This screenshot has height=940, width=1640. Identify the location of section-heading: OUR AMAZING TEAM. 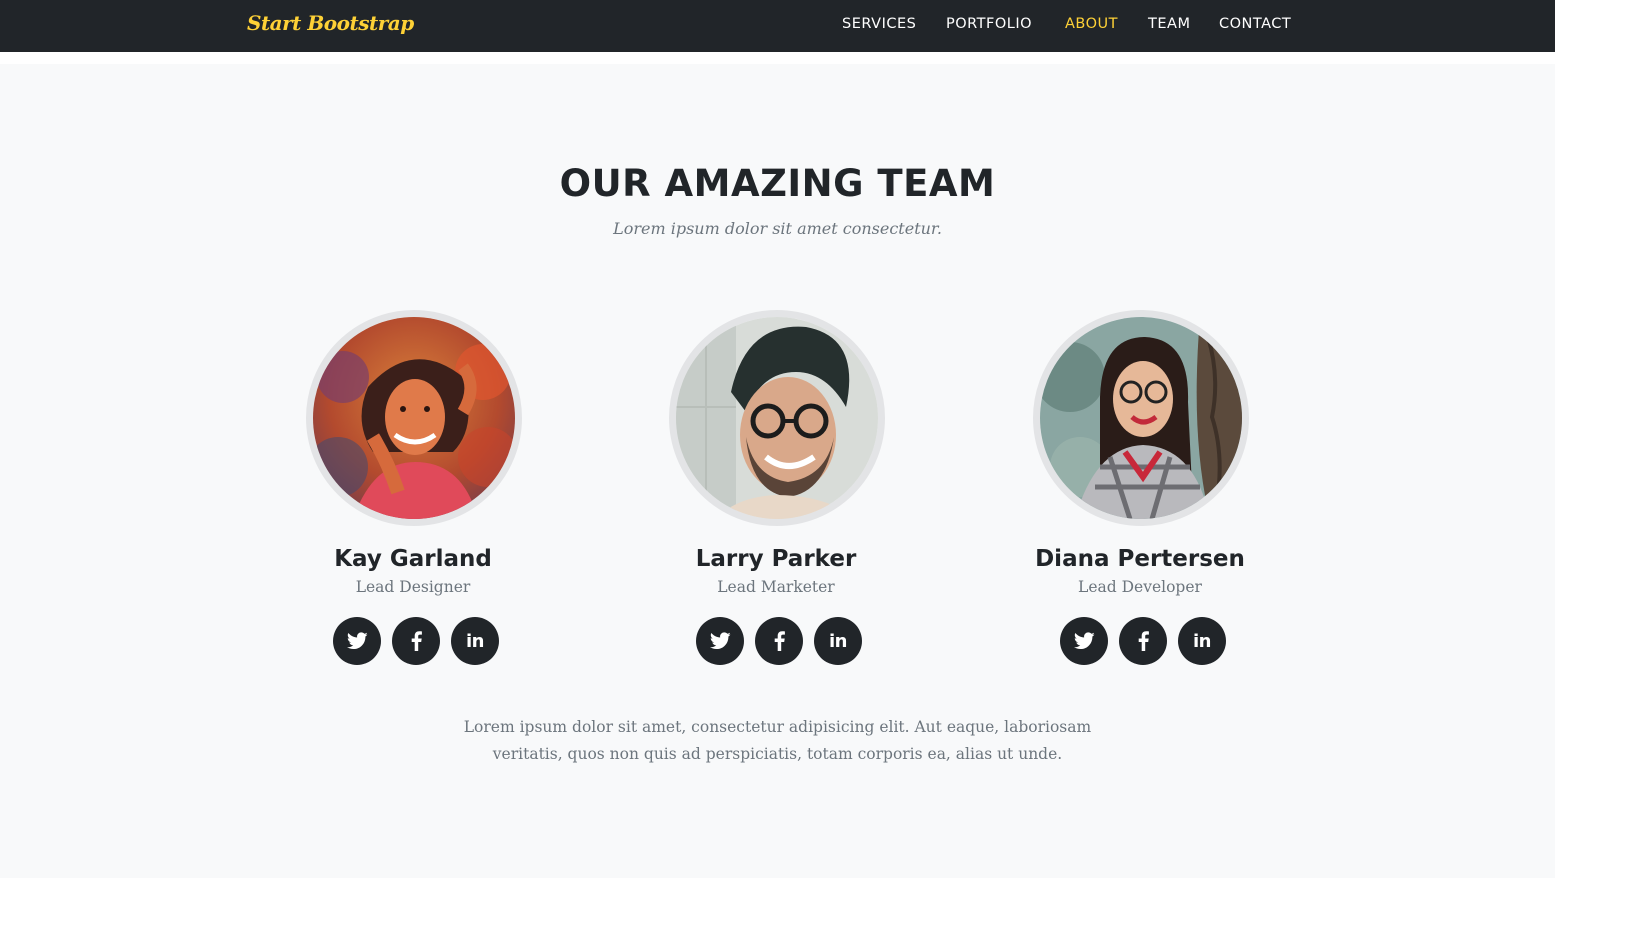
(777, 183).